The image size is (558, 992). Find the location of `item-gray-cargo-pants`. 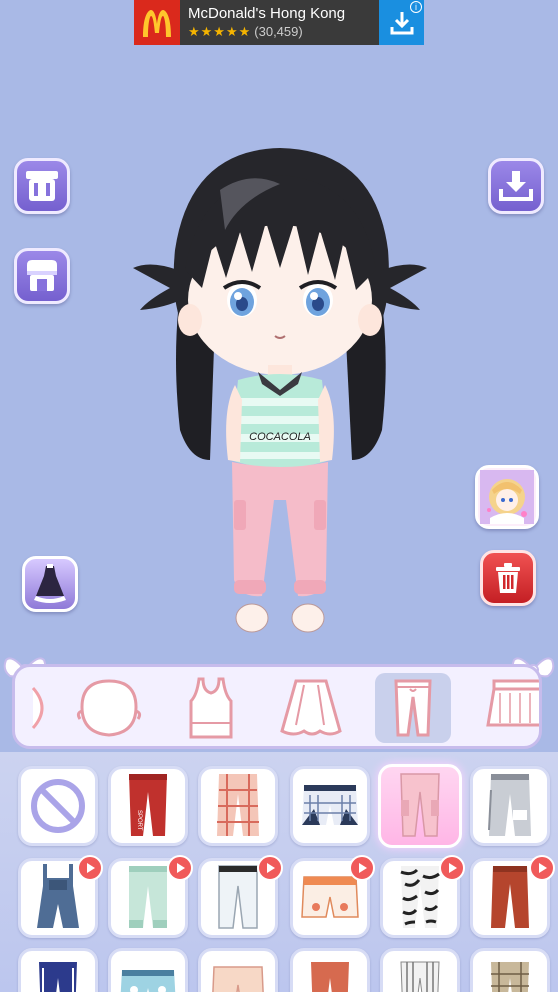

item-gray-cargo-pants is located at coordinates (510, 806).